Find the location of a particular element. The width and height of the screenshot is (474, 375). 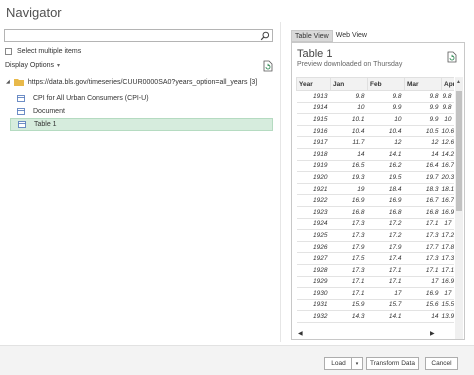

table-row: 1921 19 18.4 18.3 18.1 is located at coordinates (375, 189).